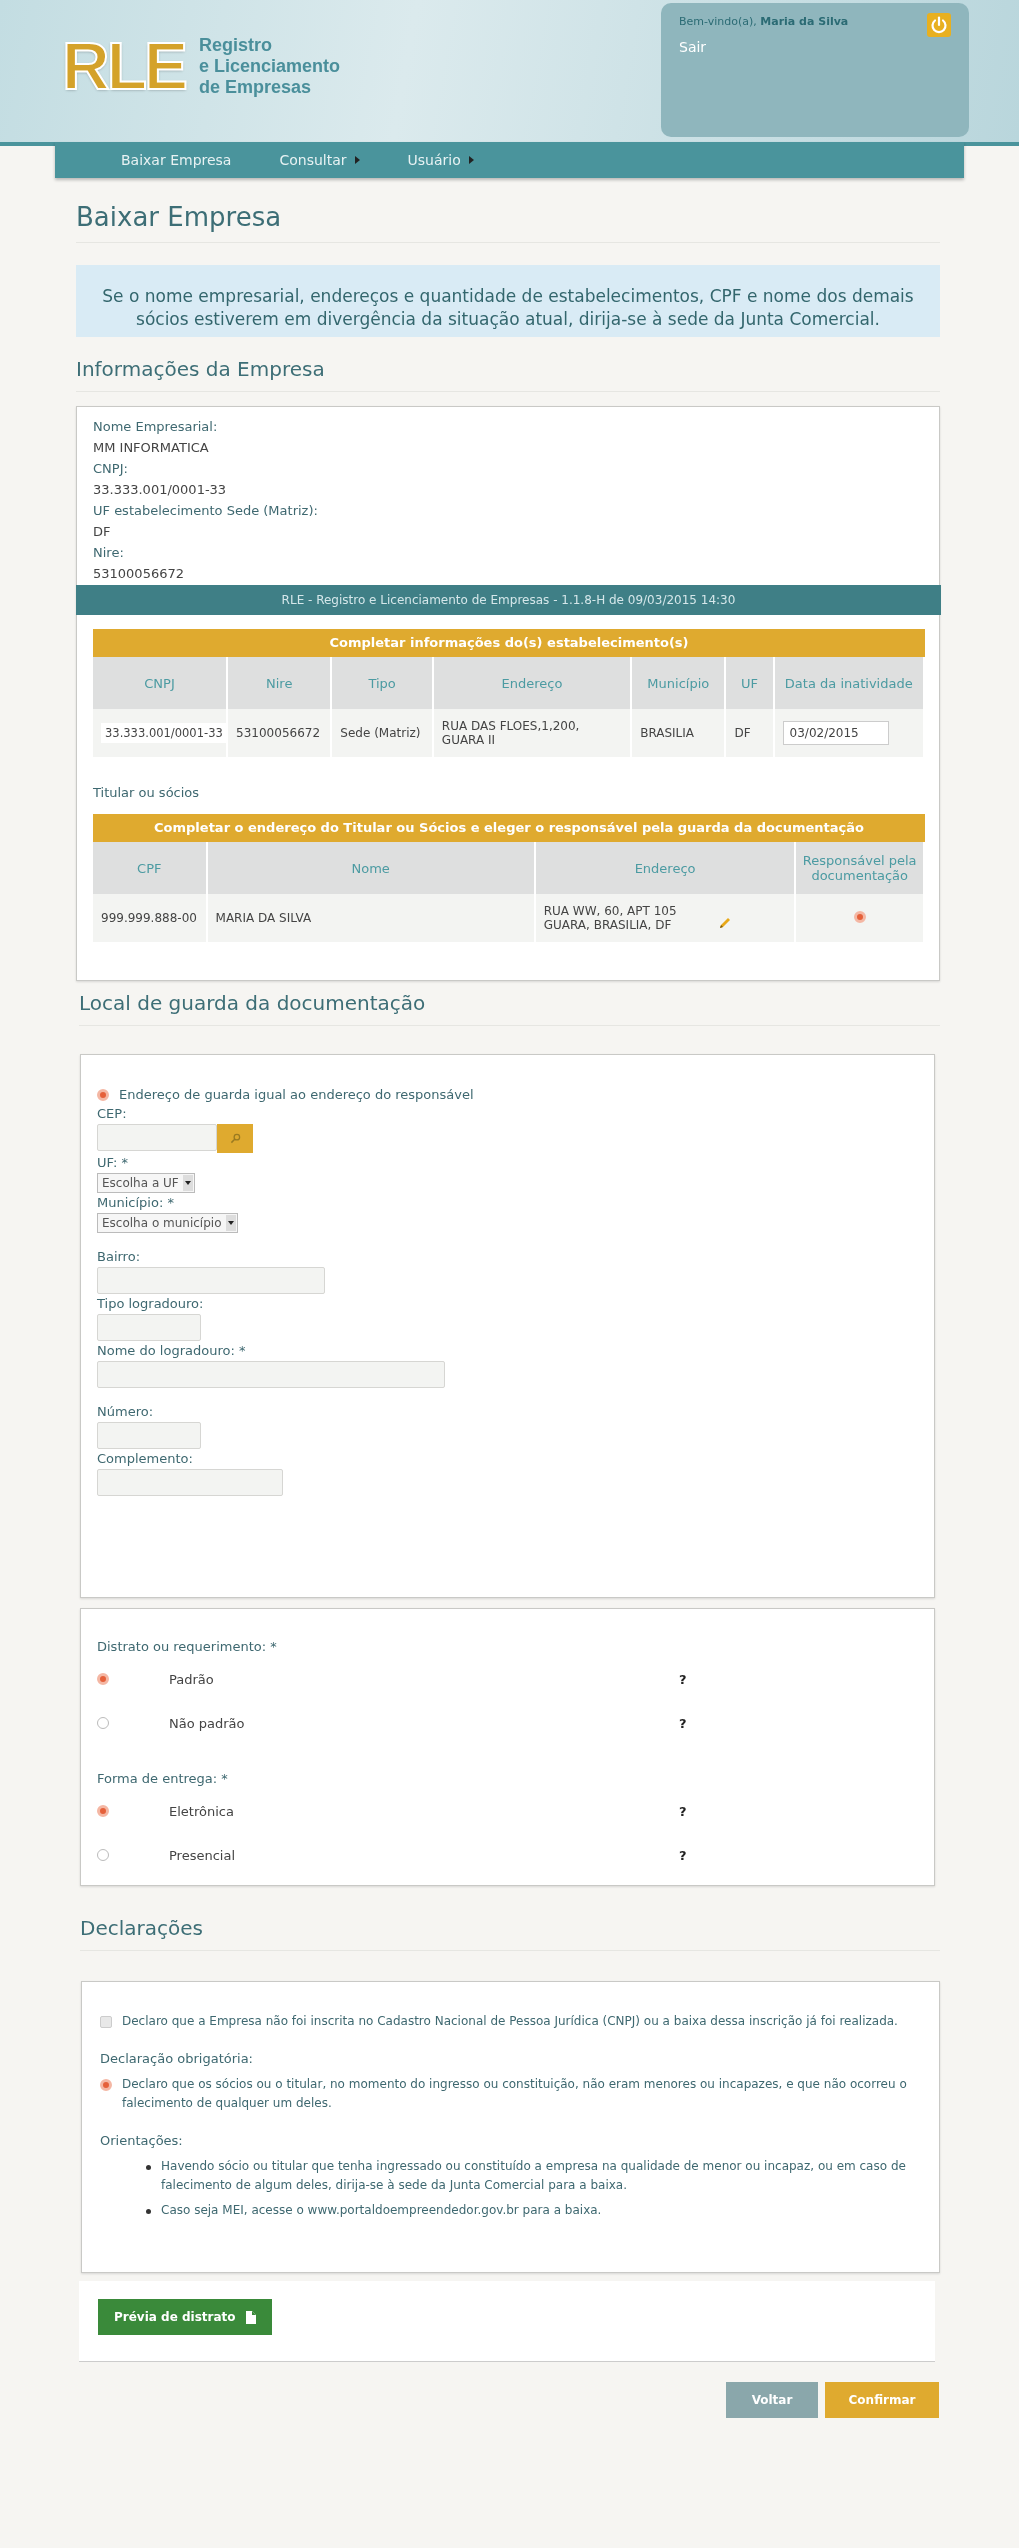 The width and height of the screenshot is (1019, 2548). I want to click on footer-bar: RLE - Registro e Licenciamento de Empresas - 1.1.8-H de 09/03/2015 14:30, so click(508, 600).